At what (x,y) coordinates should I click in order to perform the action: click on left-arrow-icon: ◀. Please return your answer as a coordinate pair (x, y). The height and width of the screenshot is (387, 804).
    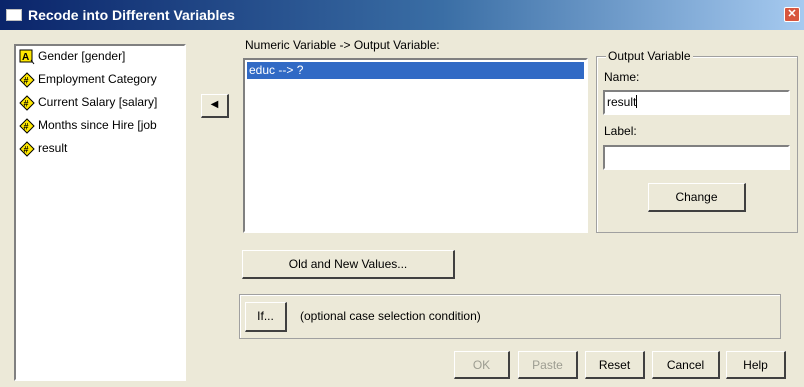
    Looking at the image, I should click on (214, 104).